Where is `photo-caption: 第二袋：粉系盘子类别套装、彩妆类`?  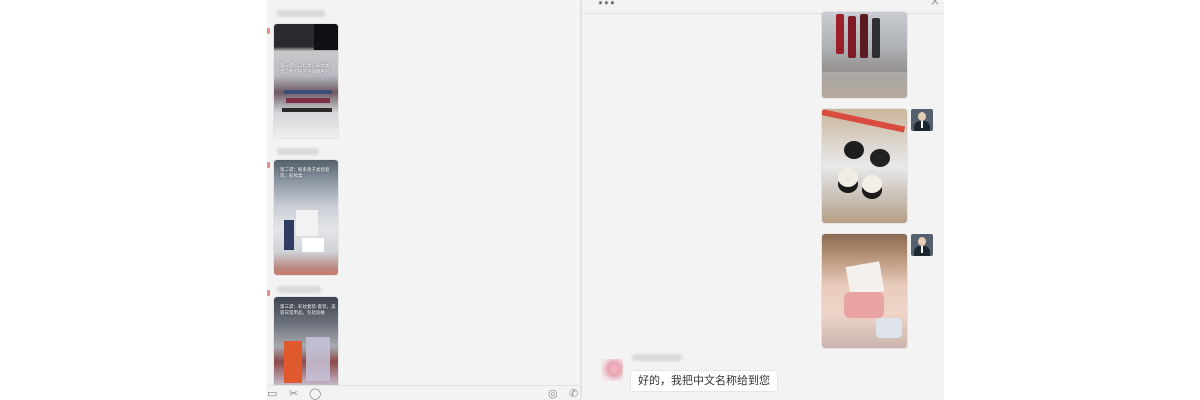 photo-caption: 第二袋：粉系盘子类别套装、彩妆类 is located at coordinates (305, 173).